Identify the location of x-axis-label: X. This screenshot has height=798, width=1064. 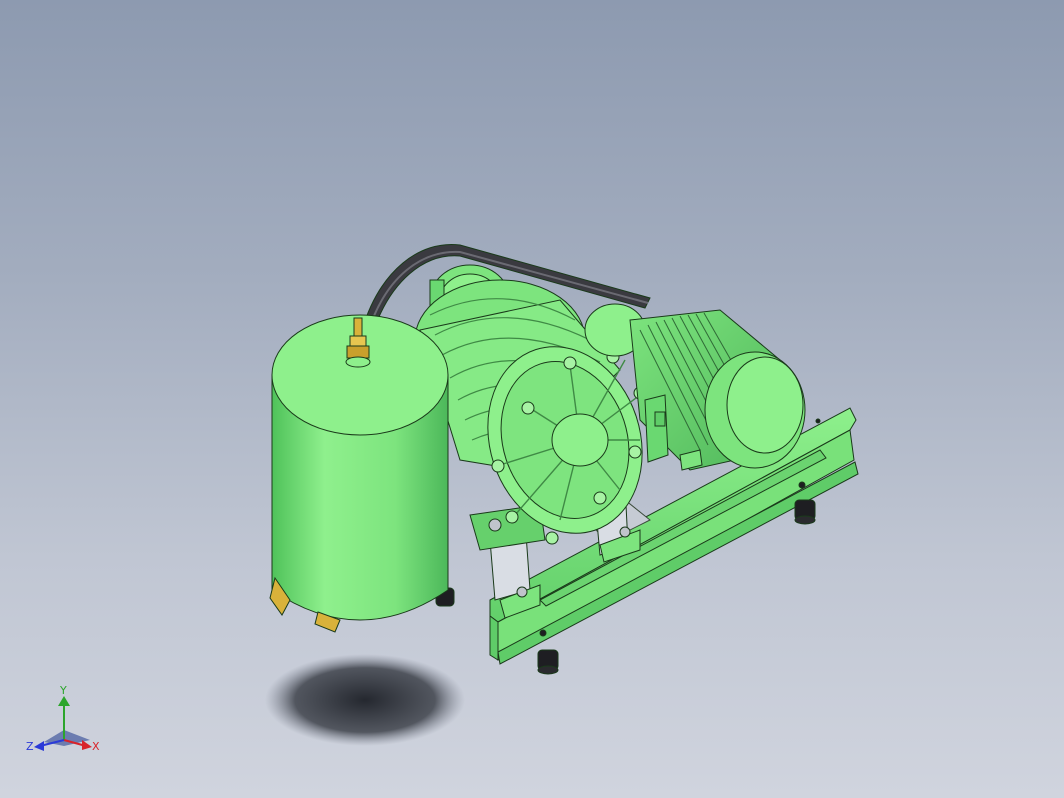
(96, 746).